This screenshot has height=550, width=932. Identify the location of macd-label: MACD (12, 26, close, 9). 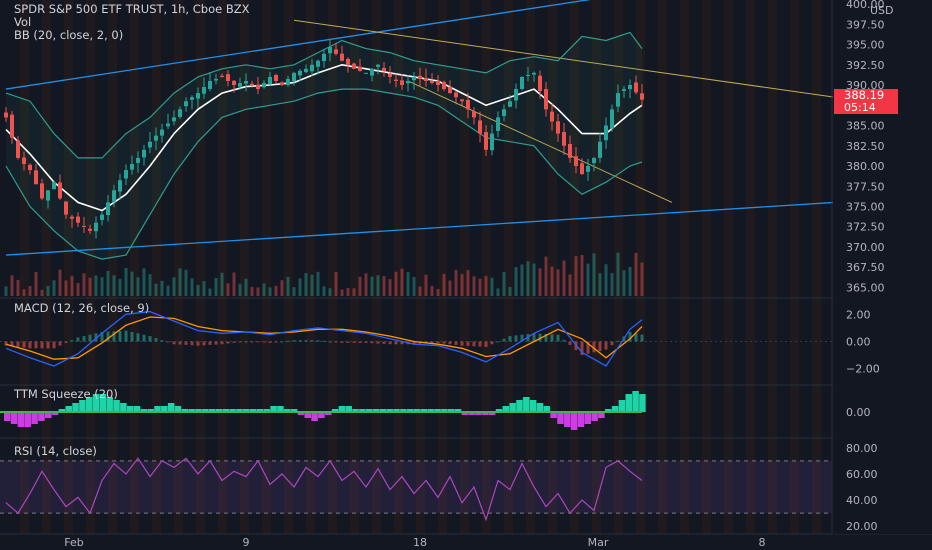
(81, 308).